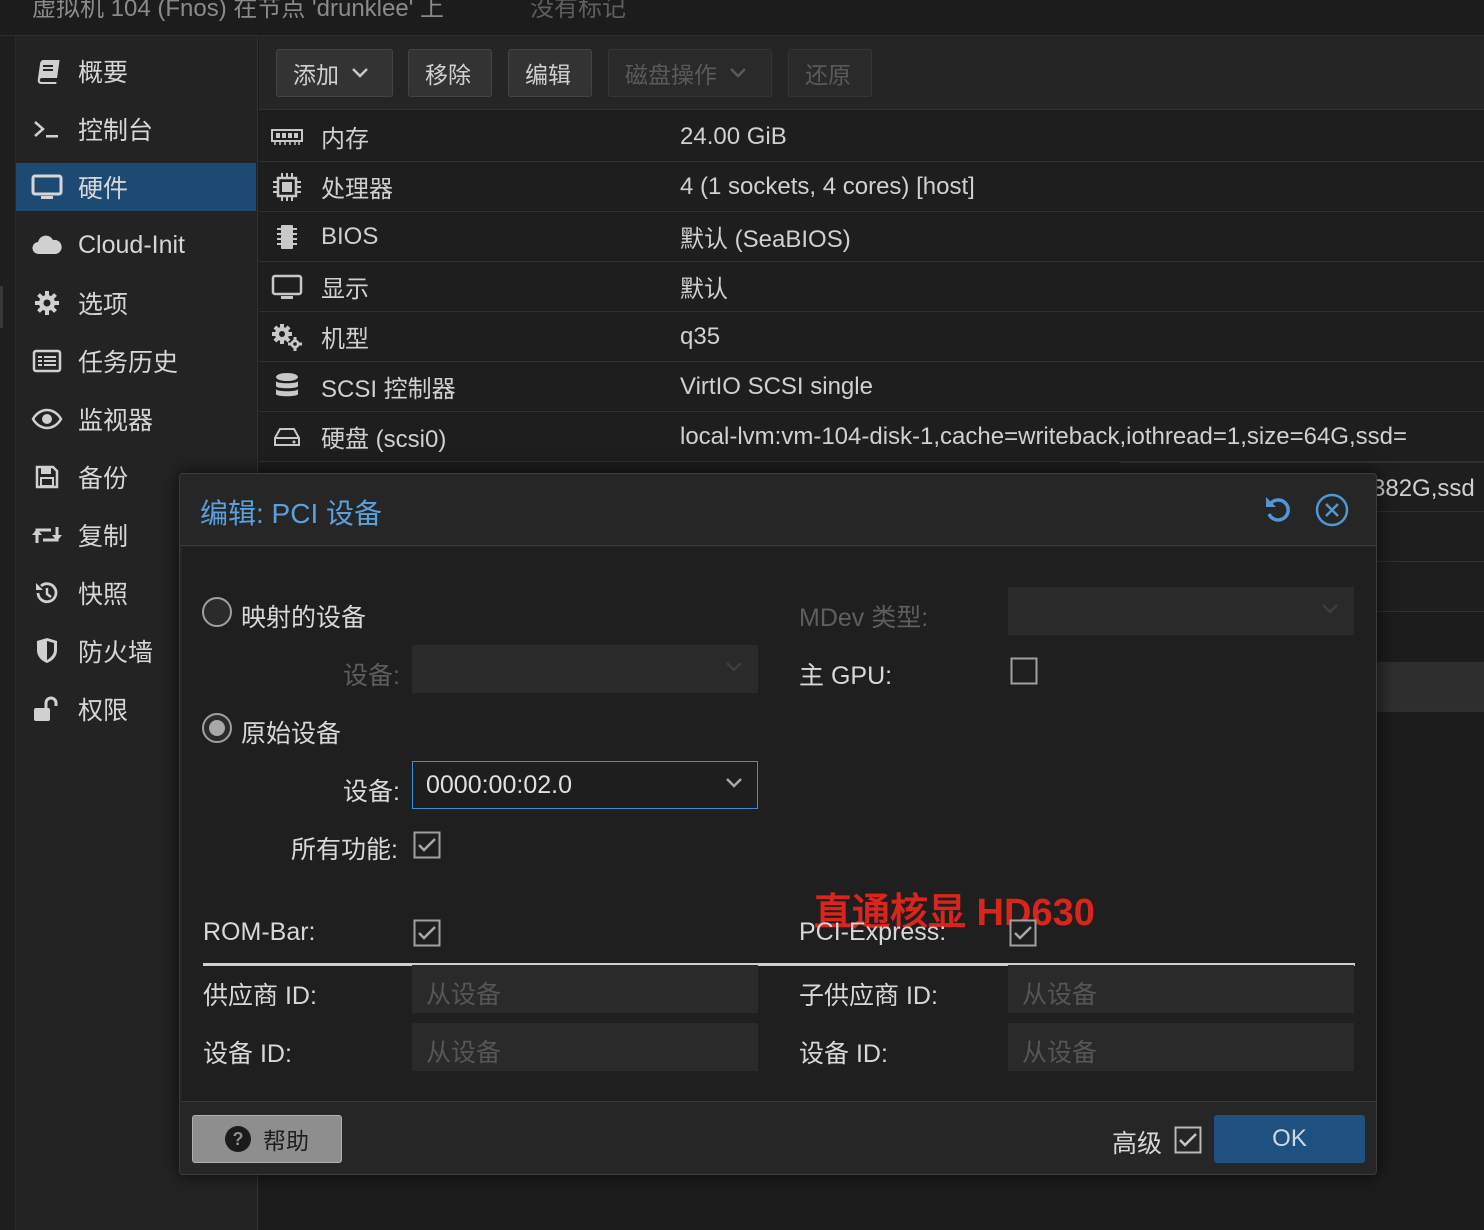  Describe the element at coordinates (585, 989) in the screenshot. I see `vendor-id-field: 从设备` at that location.